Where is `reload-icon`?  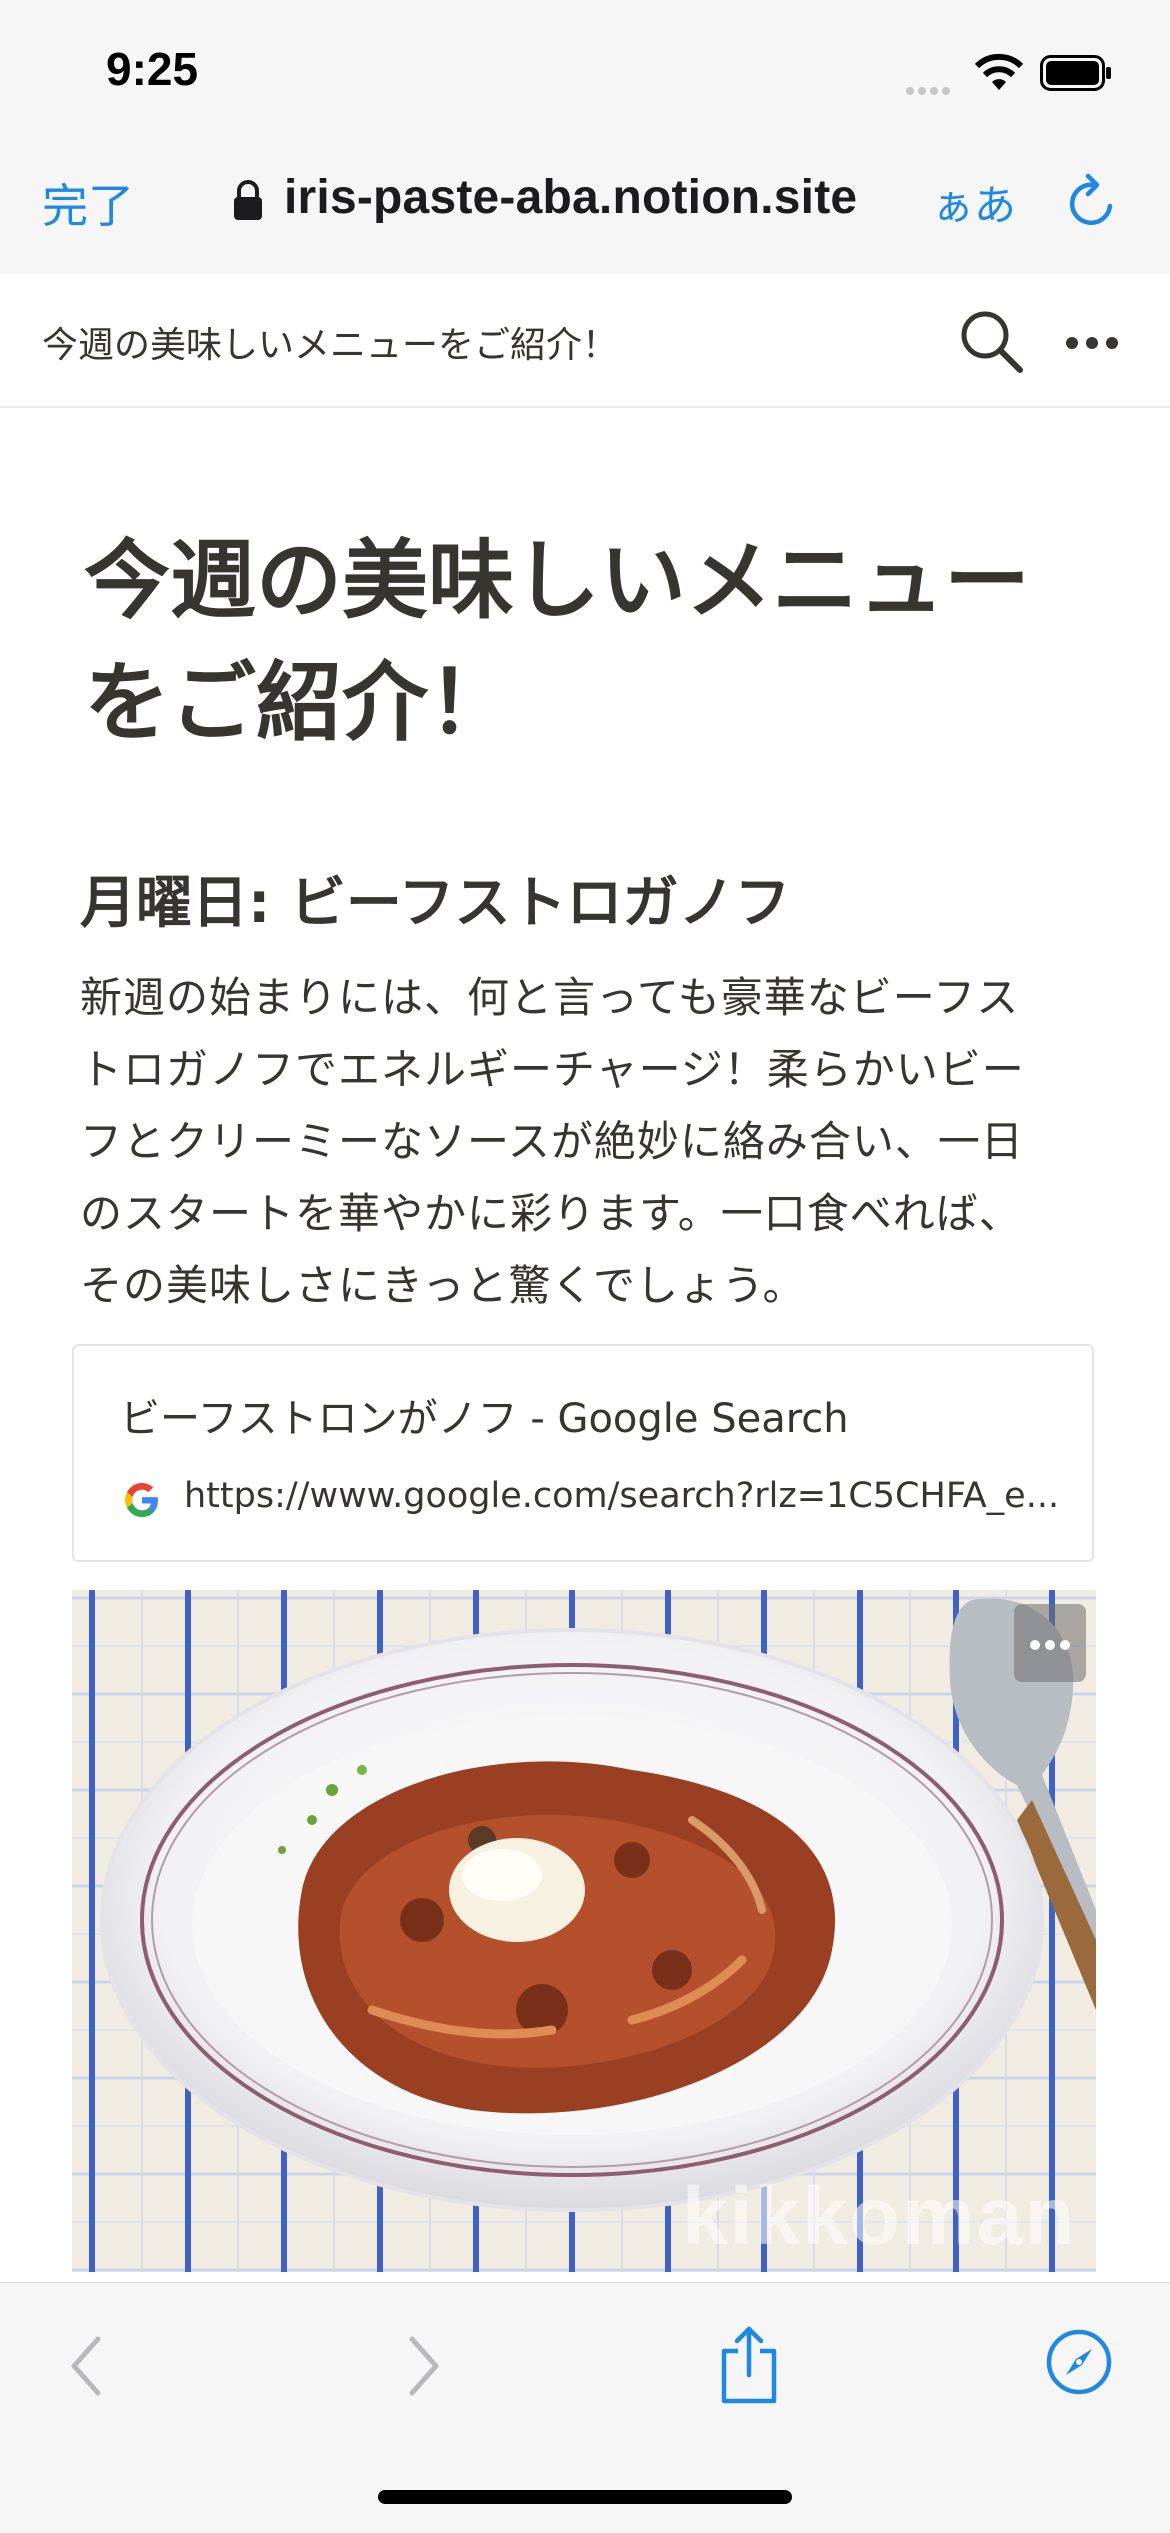 reload-icon is located at coordinates (1092, 200).